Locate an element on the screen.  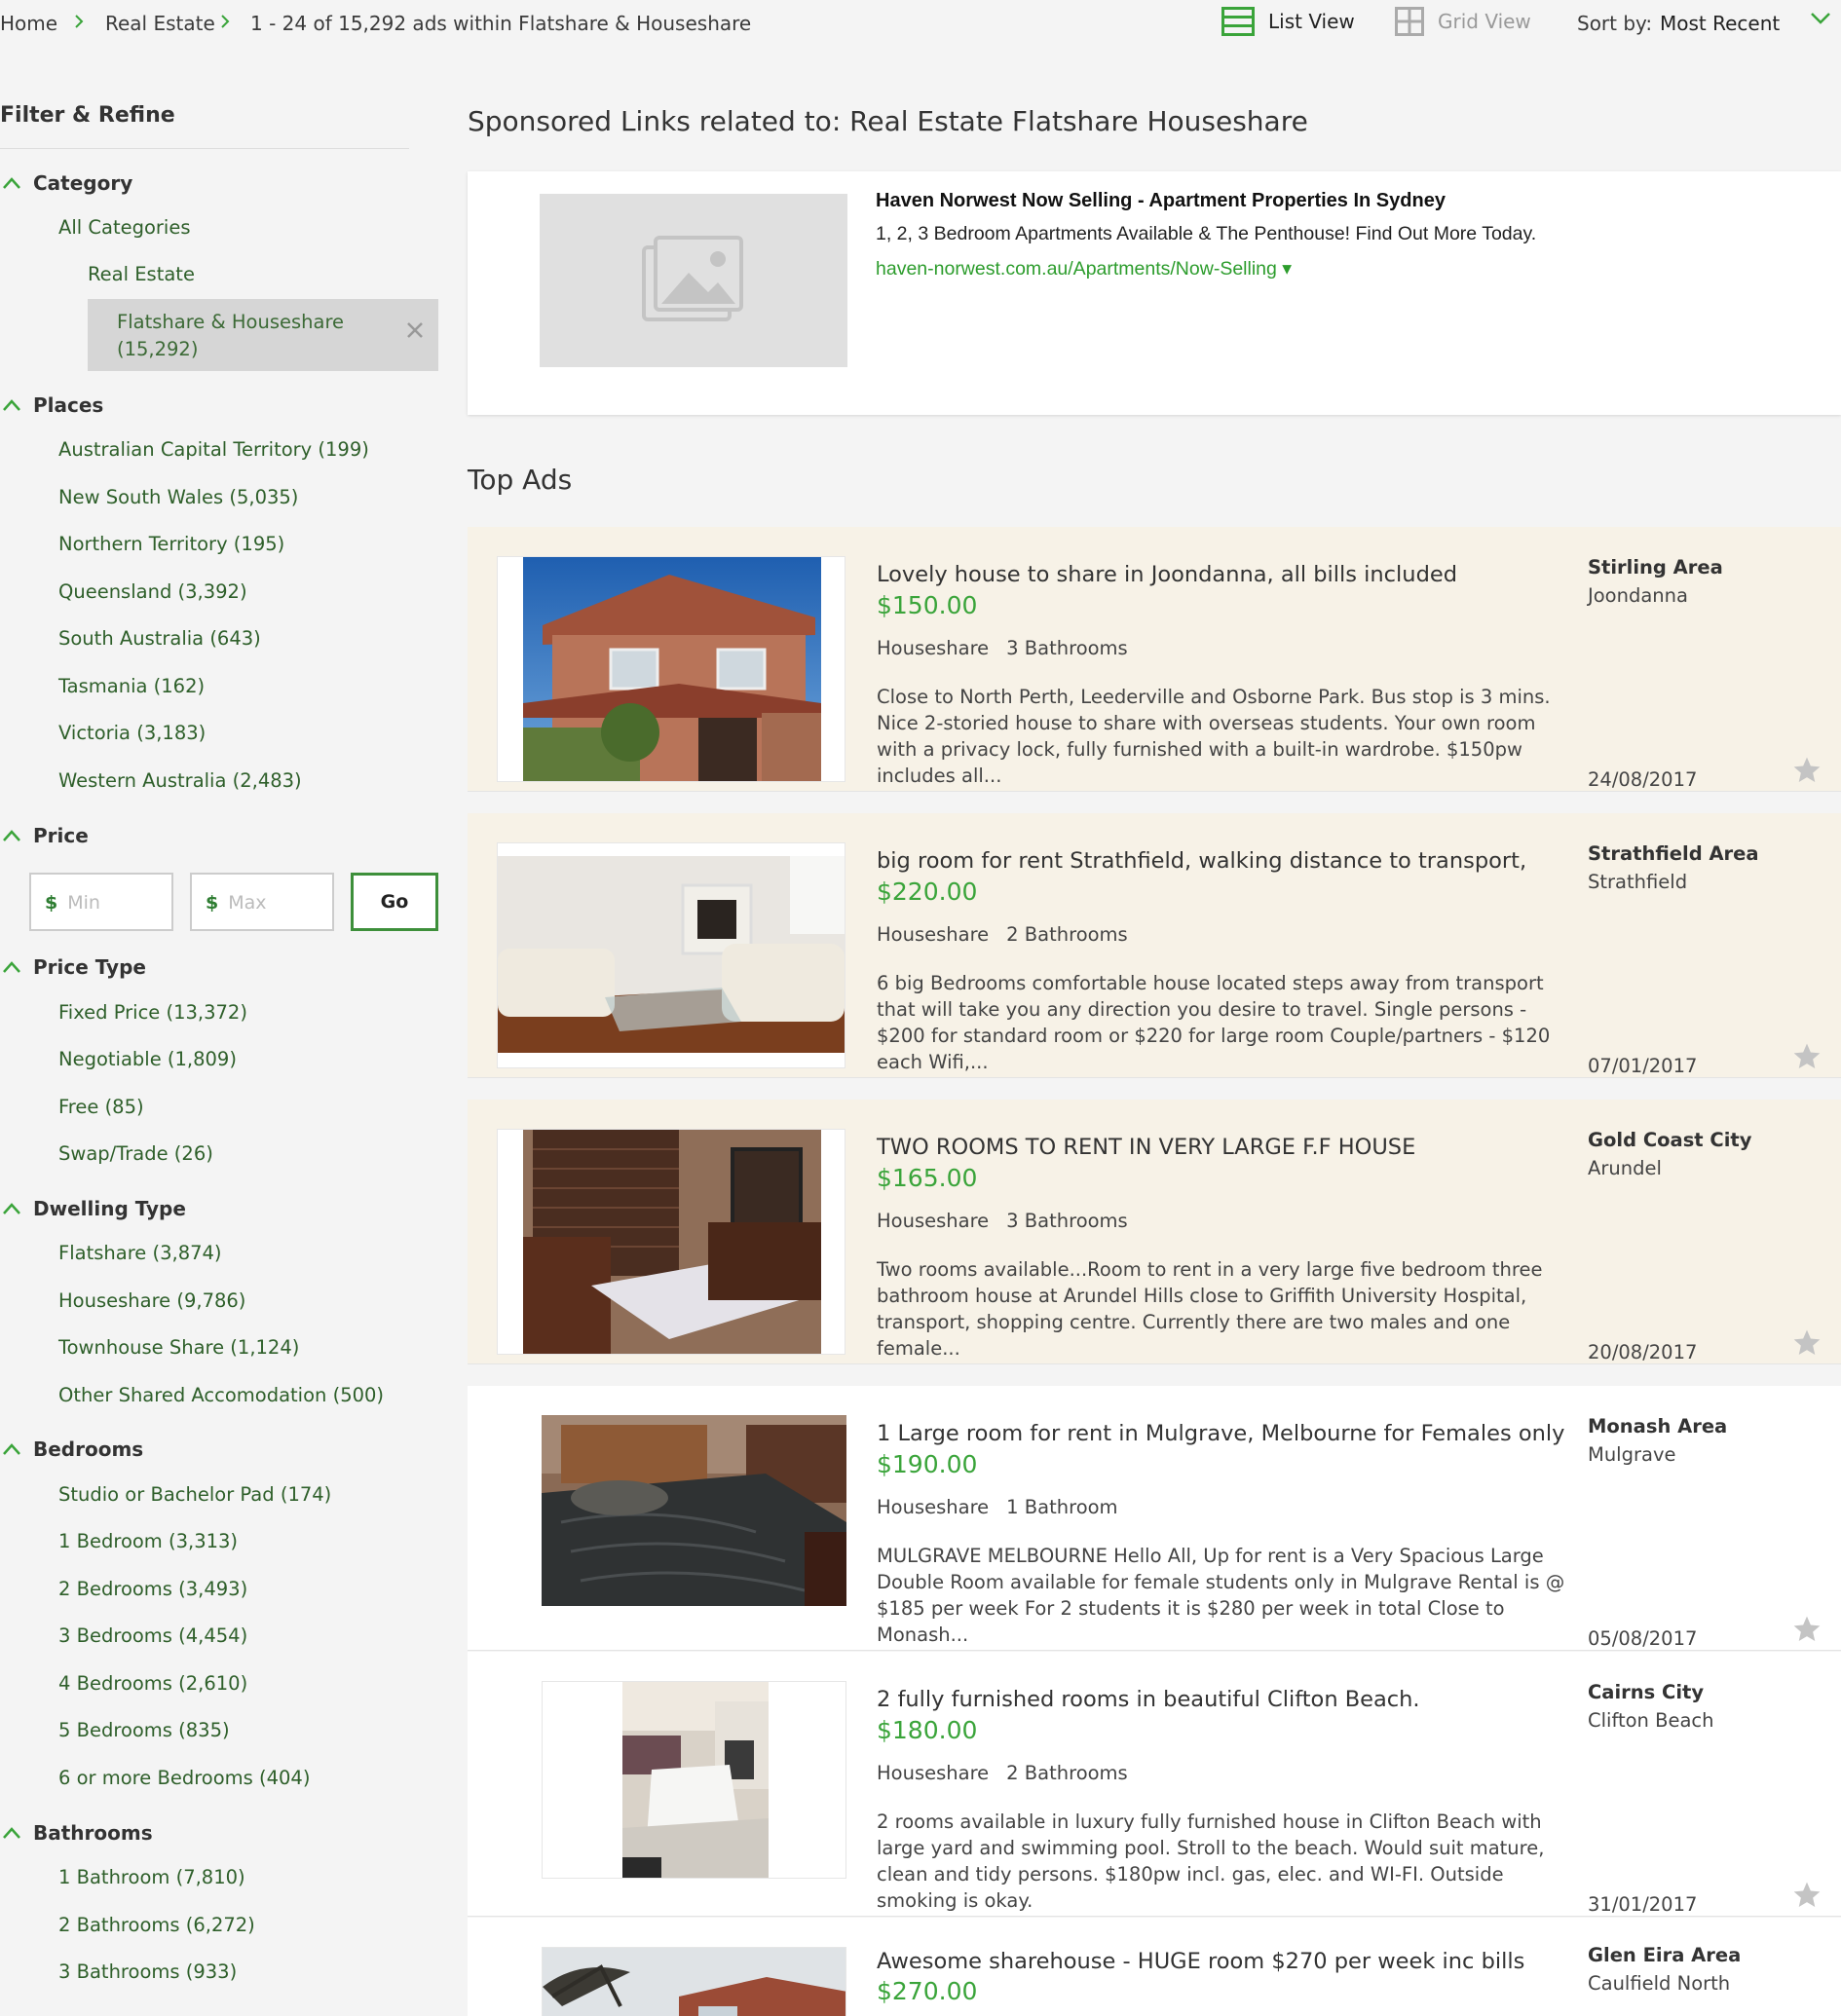
divider is located at coordinates (204, 148).